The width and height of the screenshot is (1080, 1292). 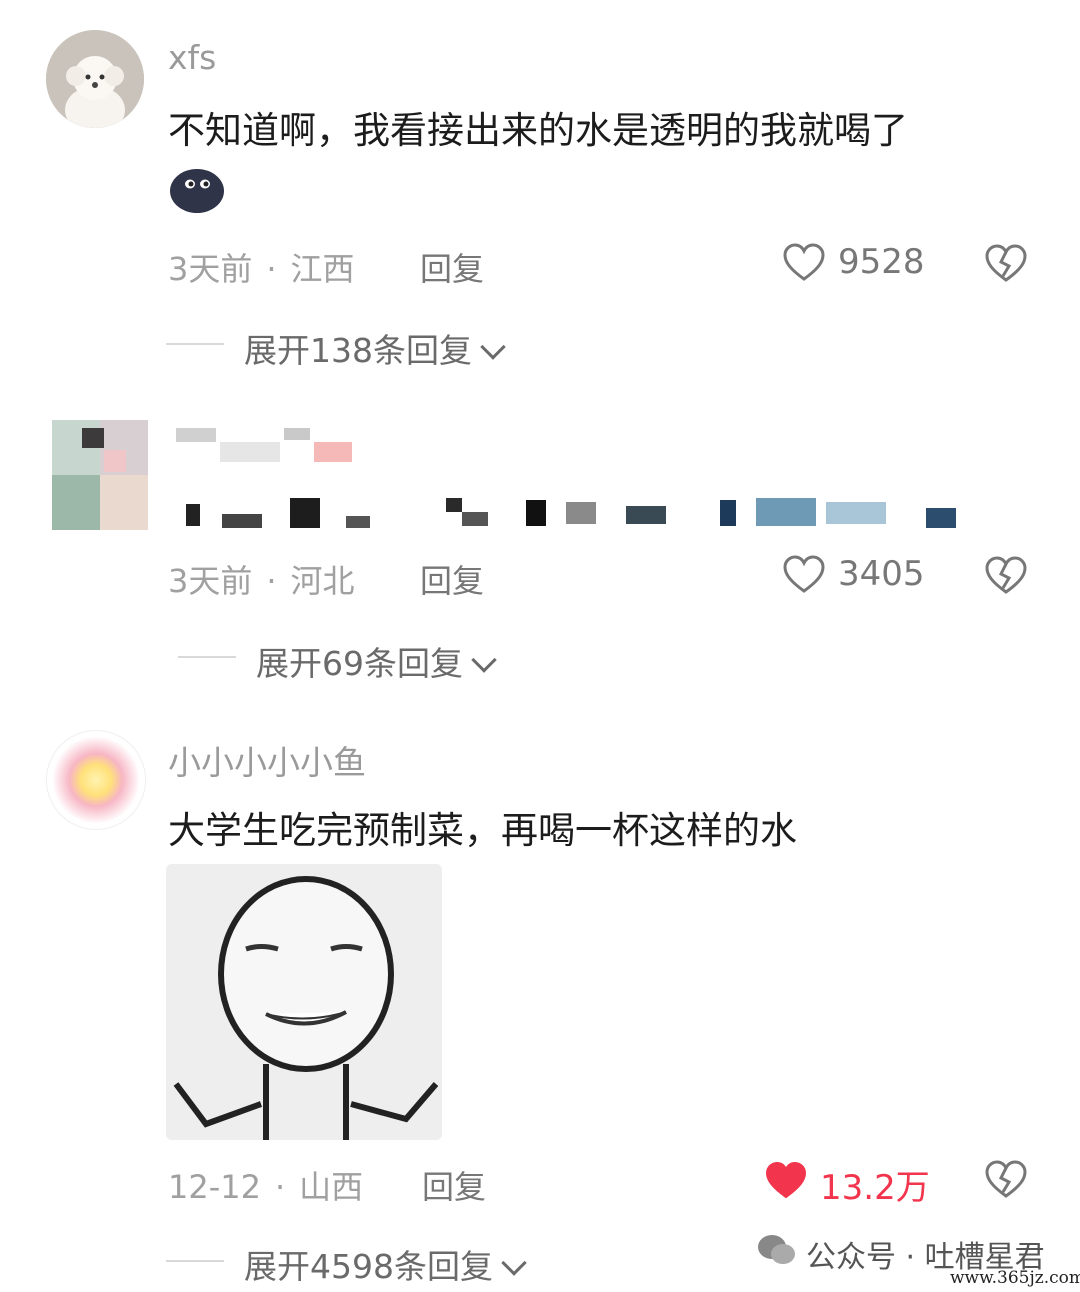 What do you see at coordinates (358, 350) in the screenshot?
I see `expand-replies-label: 展开138条回复` at bounding box center [358, 350].